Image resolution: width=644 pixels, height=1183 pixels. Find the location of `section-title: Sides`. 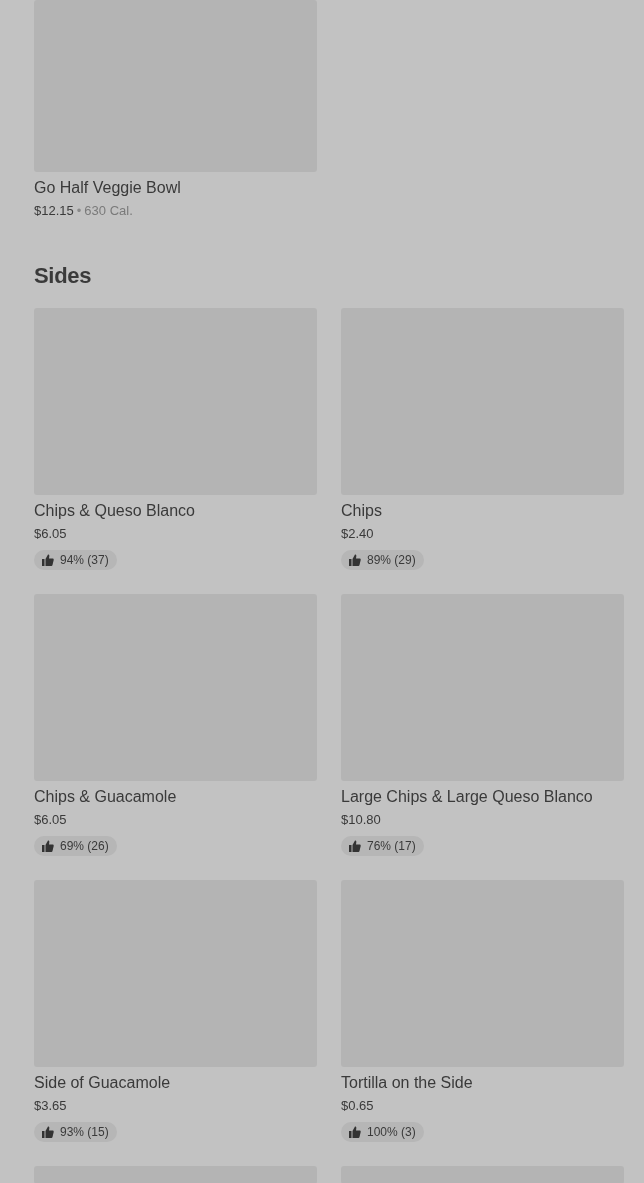

section-title: Sides is located at coordinates (63, 276).